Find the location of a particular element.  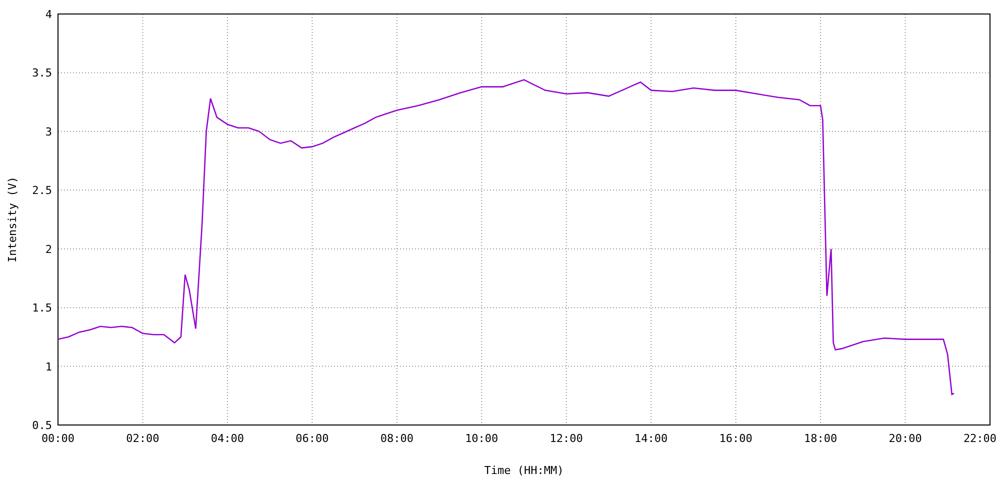

tick-label: 00:00 is located at coordinates (58, 438).